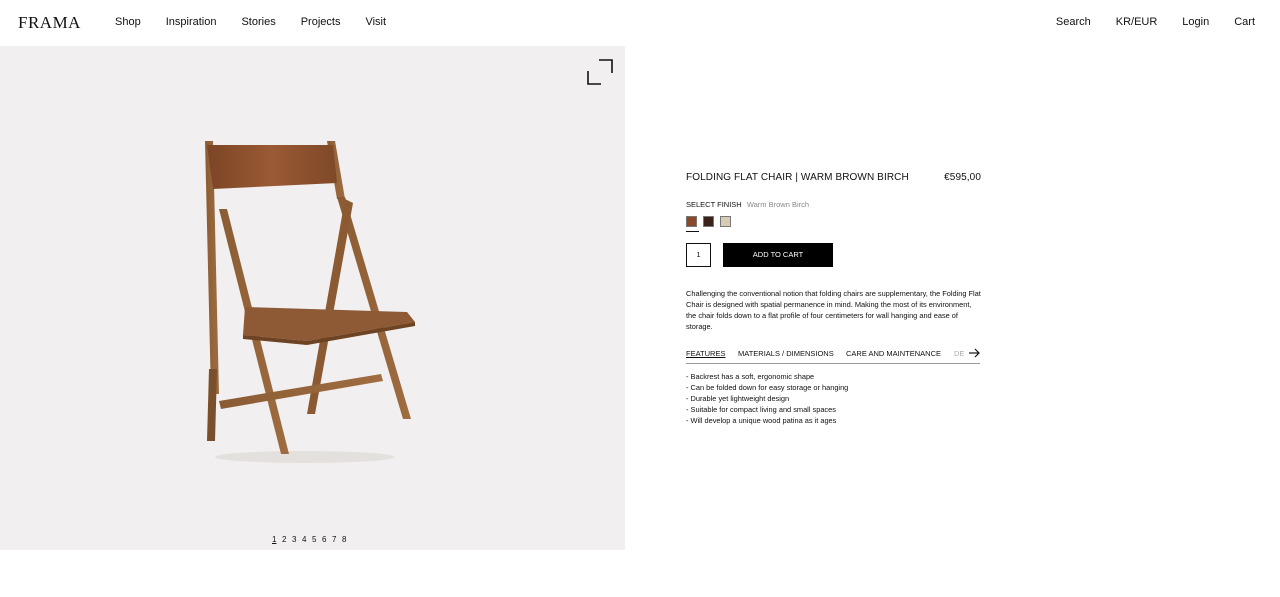 This screenshot has width=1280, height=597. I want to click on product-title: FOLDING FLAT CHAIR | WARM BROWN BIRCH, so click(797, 177).